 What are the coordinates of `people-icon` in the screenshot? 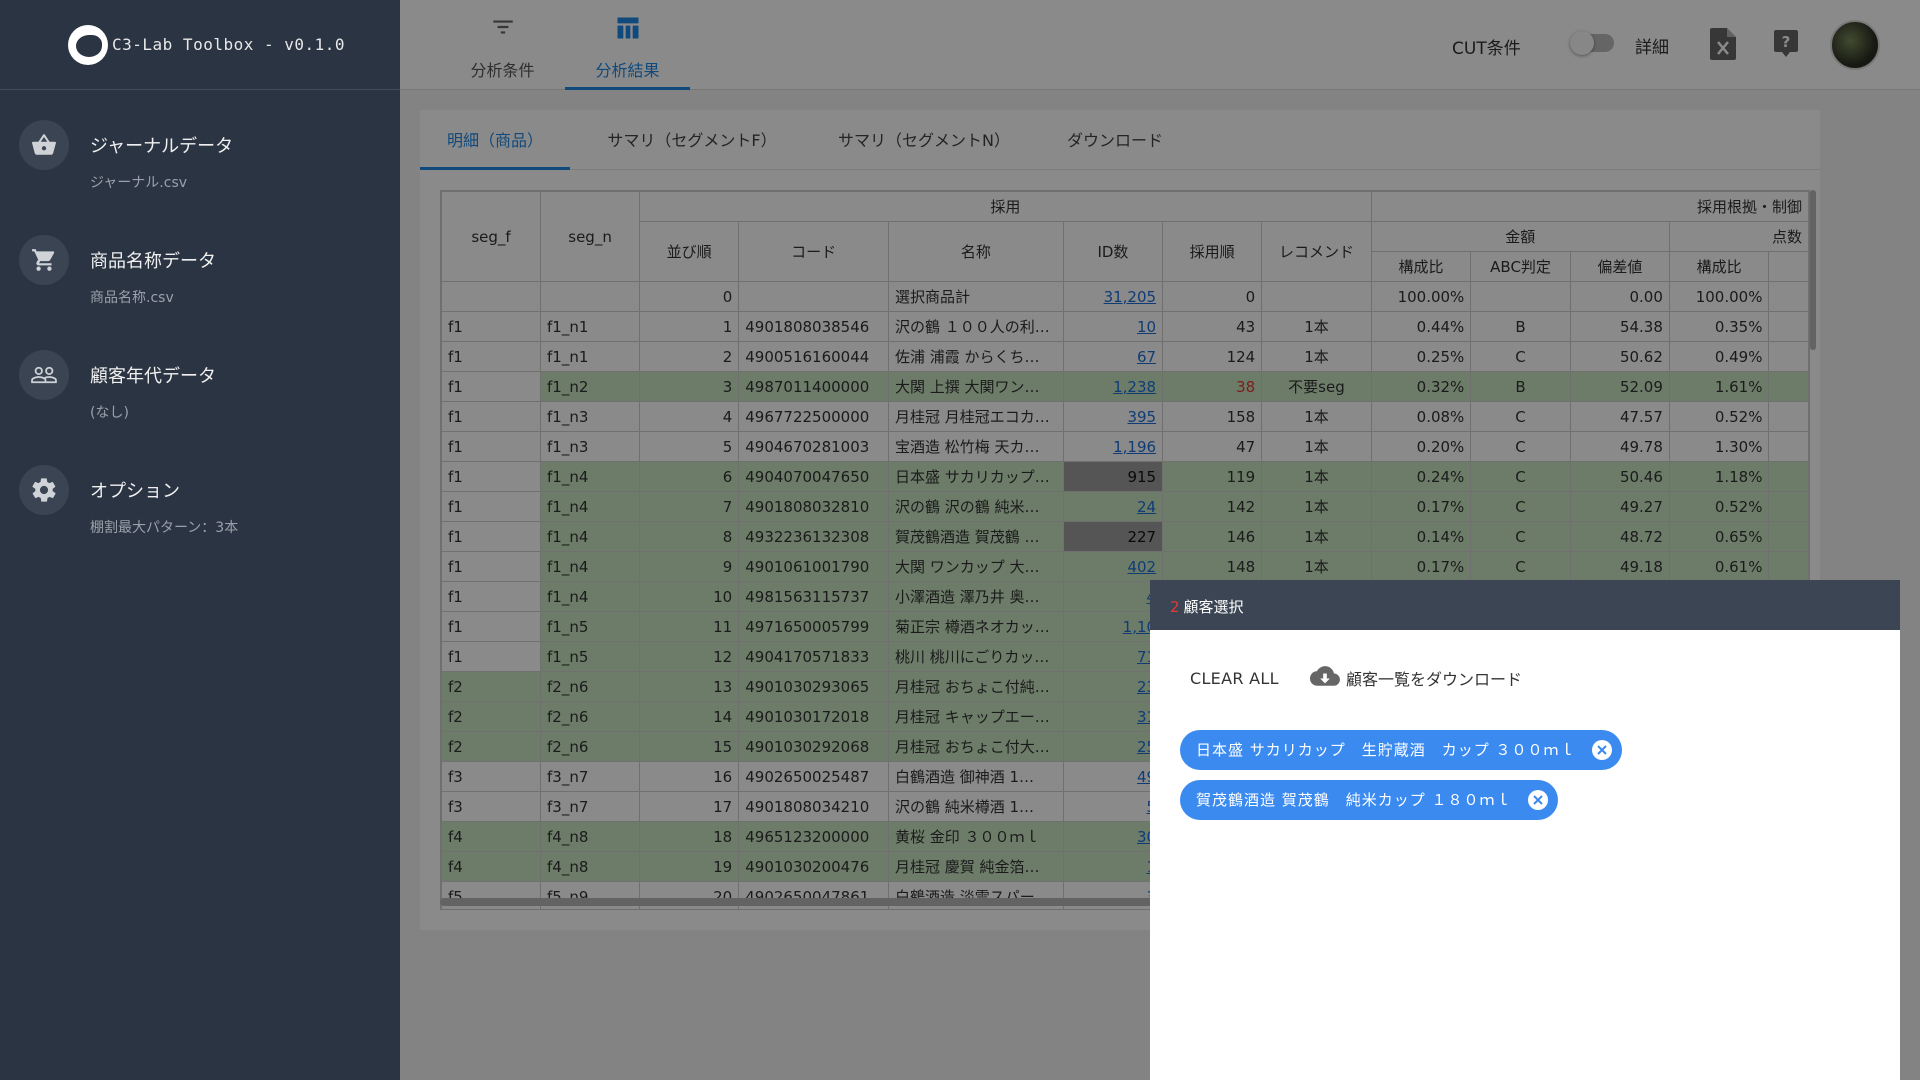 It's located at (44, 375).